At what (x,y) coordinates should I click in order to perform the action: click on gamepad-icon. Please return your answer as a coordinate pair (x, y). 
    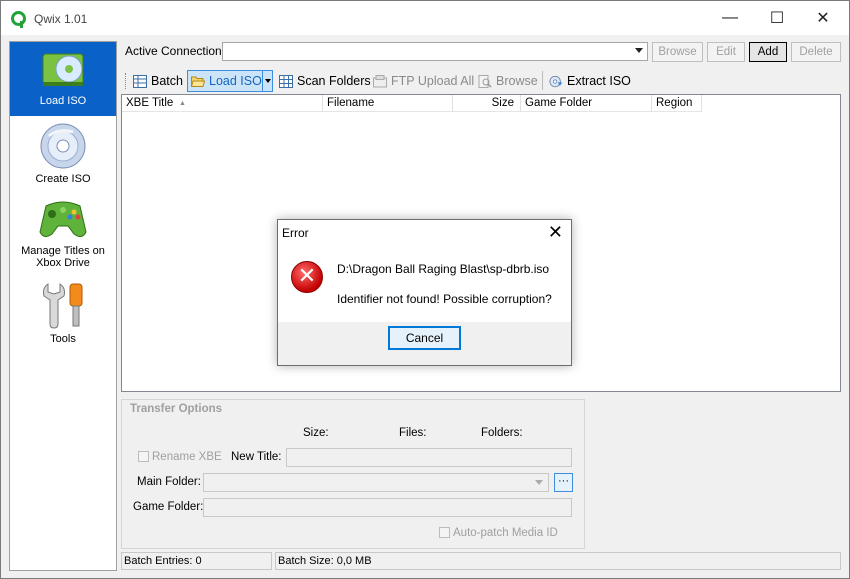
    Looking at the image, I should click on (63, 219).